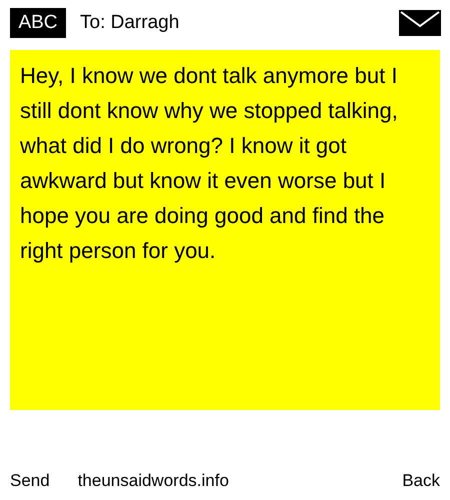 Image resolution: width=450 pixels, height=500 pixels. Describe the element at coordinates (30, 480) in the screenshot. I see `send-link: Send` at that location.